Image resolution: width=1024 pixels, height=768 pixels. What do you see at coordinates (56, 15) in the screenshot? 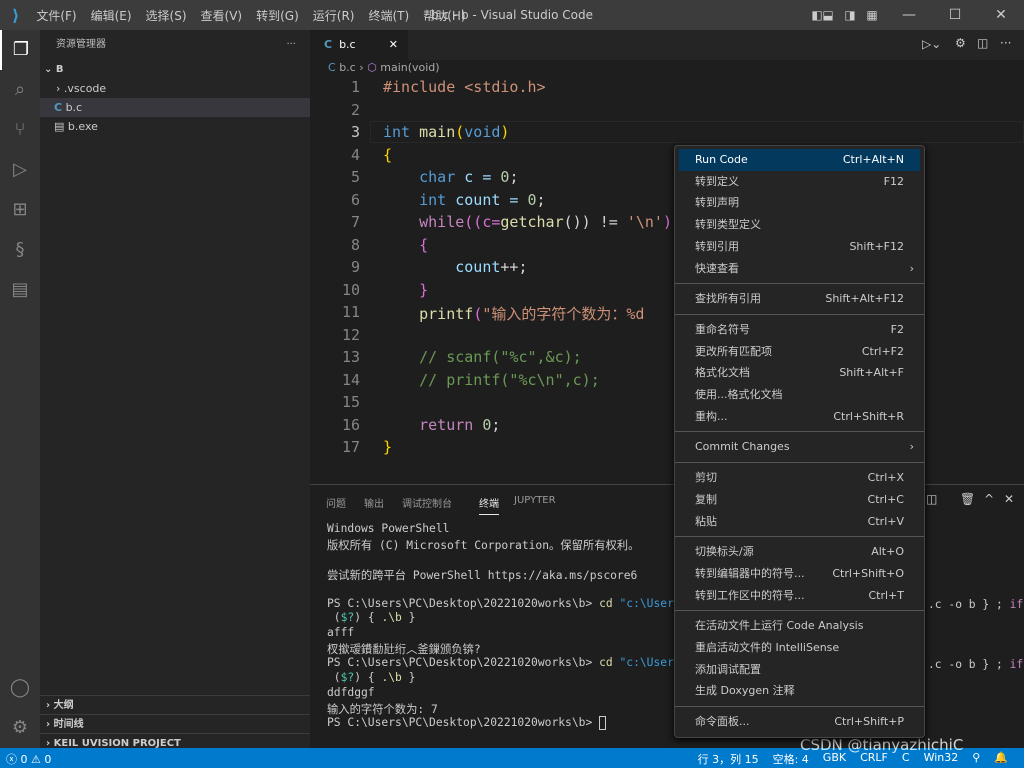
I see `menu-0: 文件(F)` at bounding box center [56, 15].